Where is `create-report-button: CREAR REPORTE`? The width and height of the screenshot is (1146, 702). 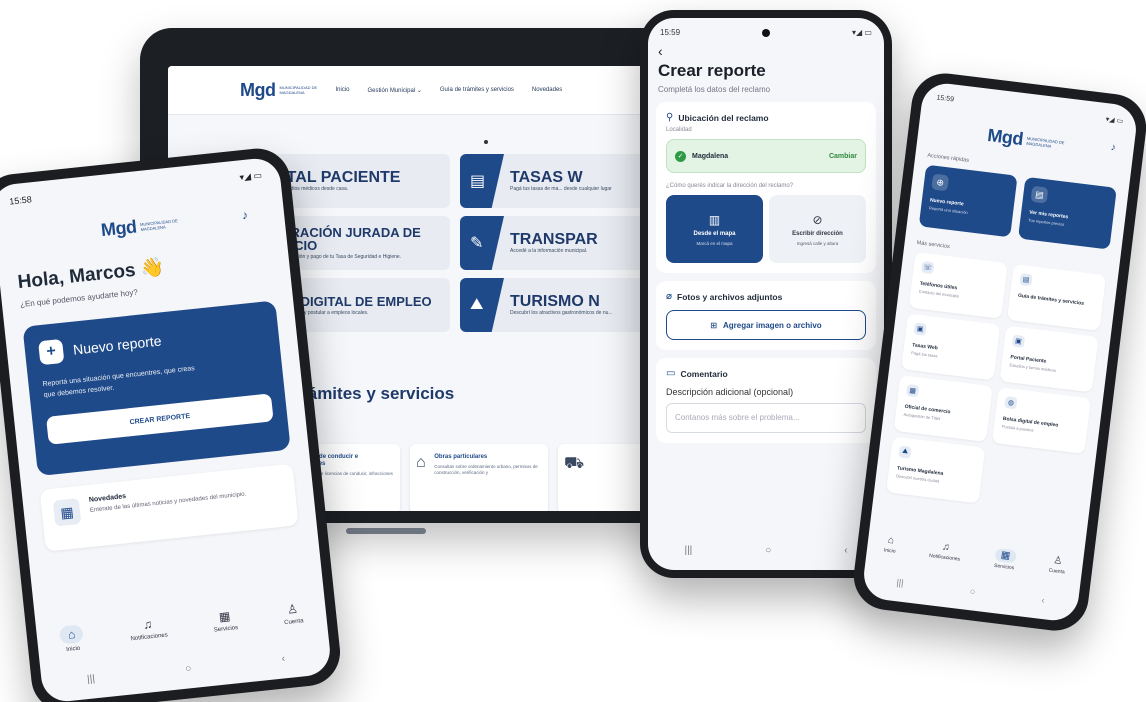
create-report-button: CREAR REPORTE is located at coordinates (160, 419).